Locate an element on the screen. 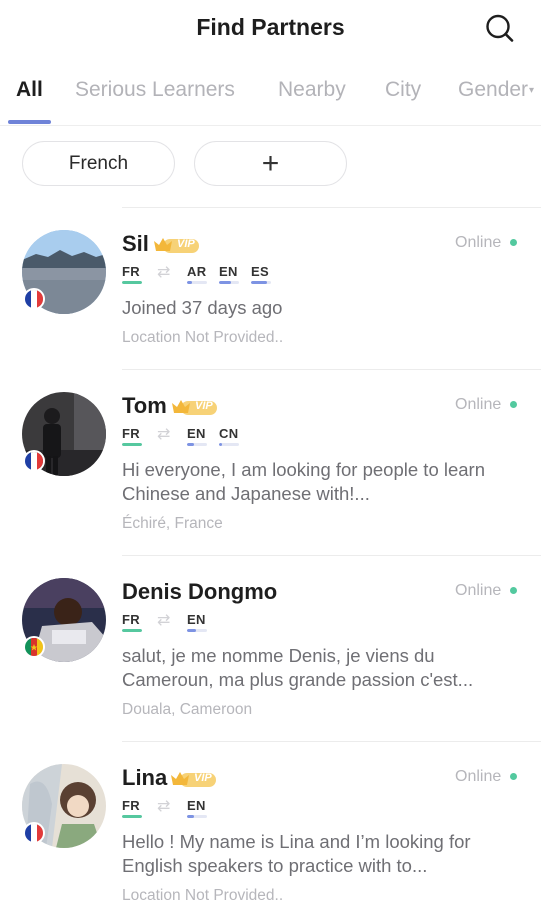 This screenshot has height=924, width=541. active-tab-indicator is located at coordinates (29, 122).